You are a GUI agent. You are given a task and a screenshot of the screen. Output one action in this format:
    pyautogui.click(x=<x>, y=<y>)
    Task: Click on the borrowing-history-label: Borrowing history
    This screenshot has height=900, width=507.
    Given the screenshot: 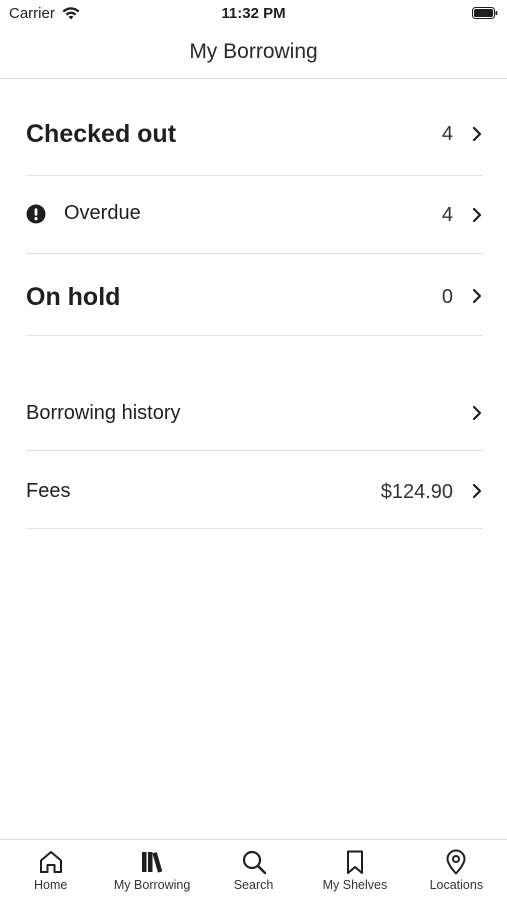 What is the action you would take?
    pyautogui.click(x=103, y=413)
    